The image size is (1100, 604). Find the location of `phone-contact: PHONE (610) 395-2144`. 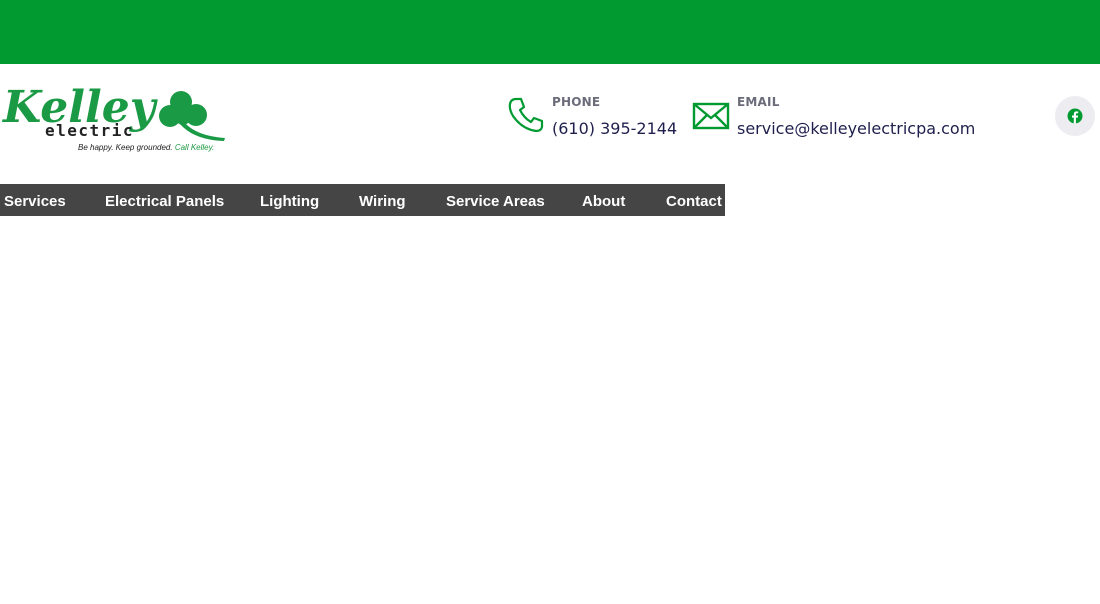

phone-contact: PHONE (610) 395-2144 is located at coordinates (592, 118).